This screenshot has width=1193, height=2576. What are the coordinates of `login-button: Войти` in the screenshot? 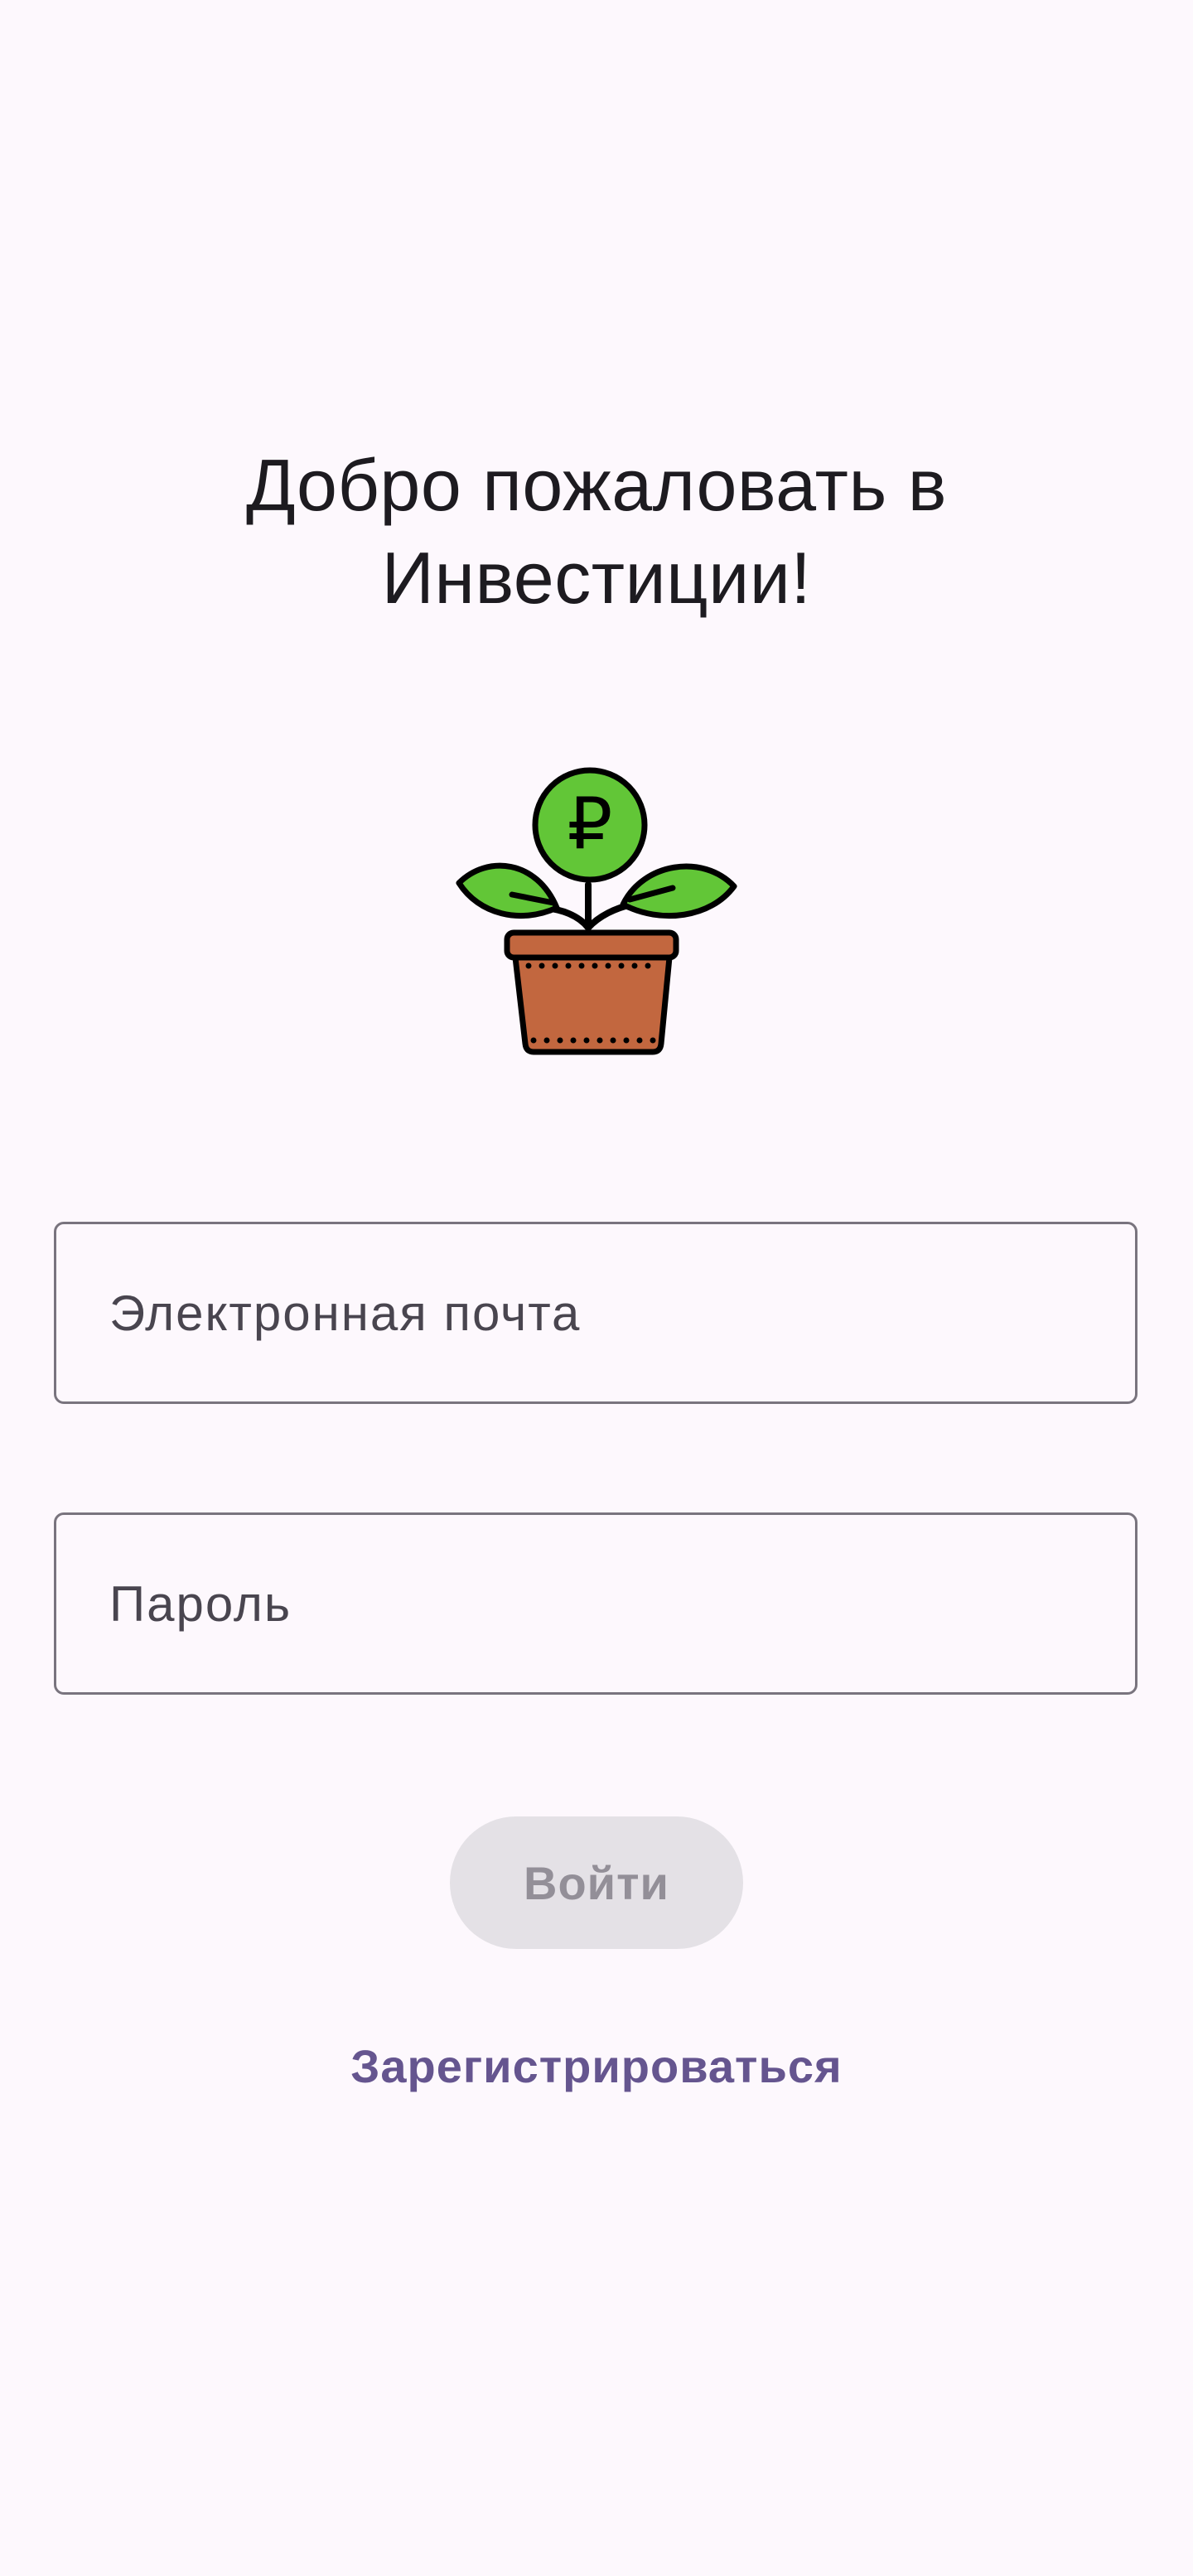 It's located at (596, 1882).